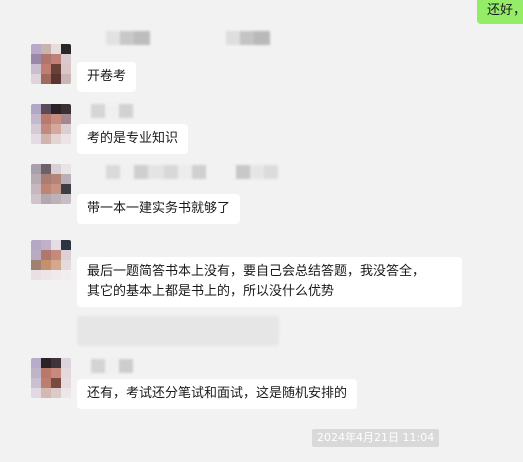 The height and width of the screenshot is (462, 523). I want to click on message-bubble: 考的是专业知识, so click(133, 139).